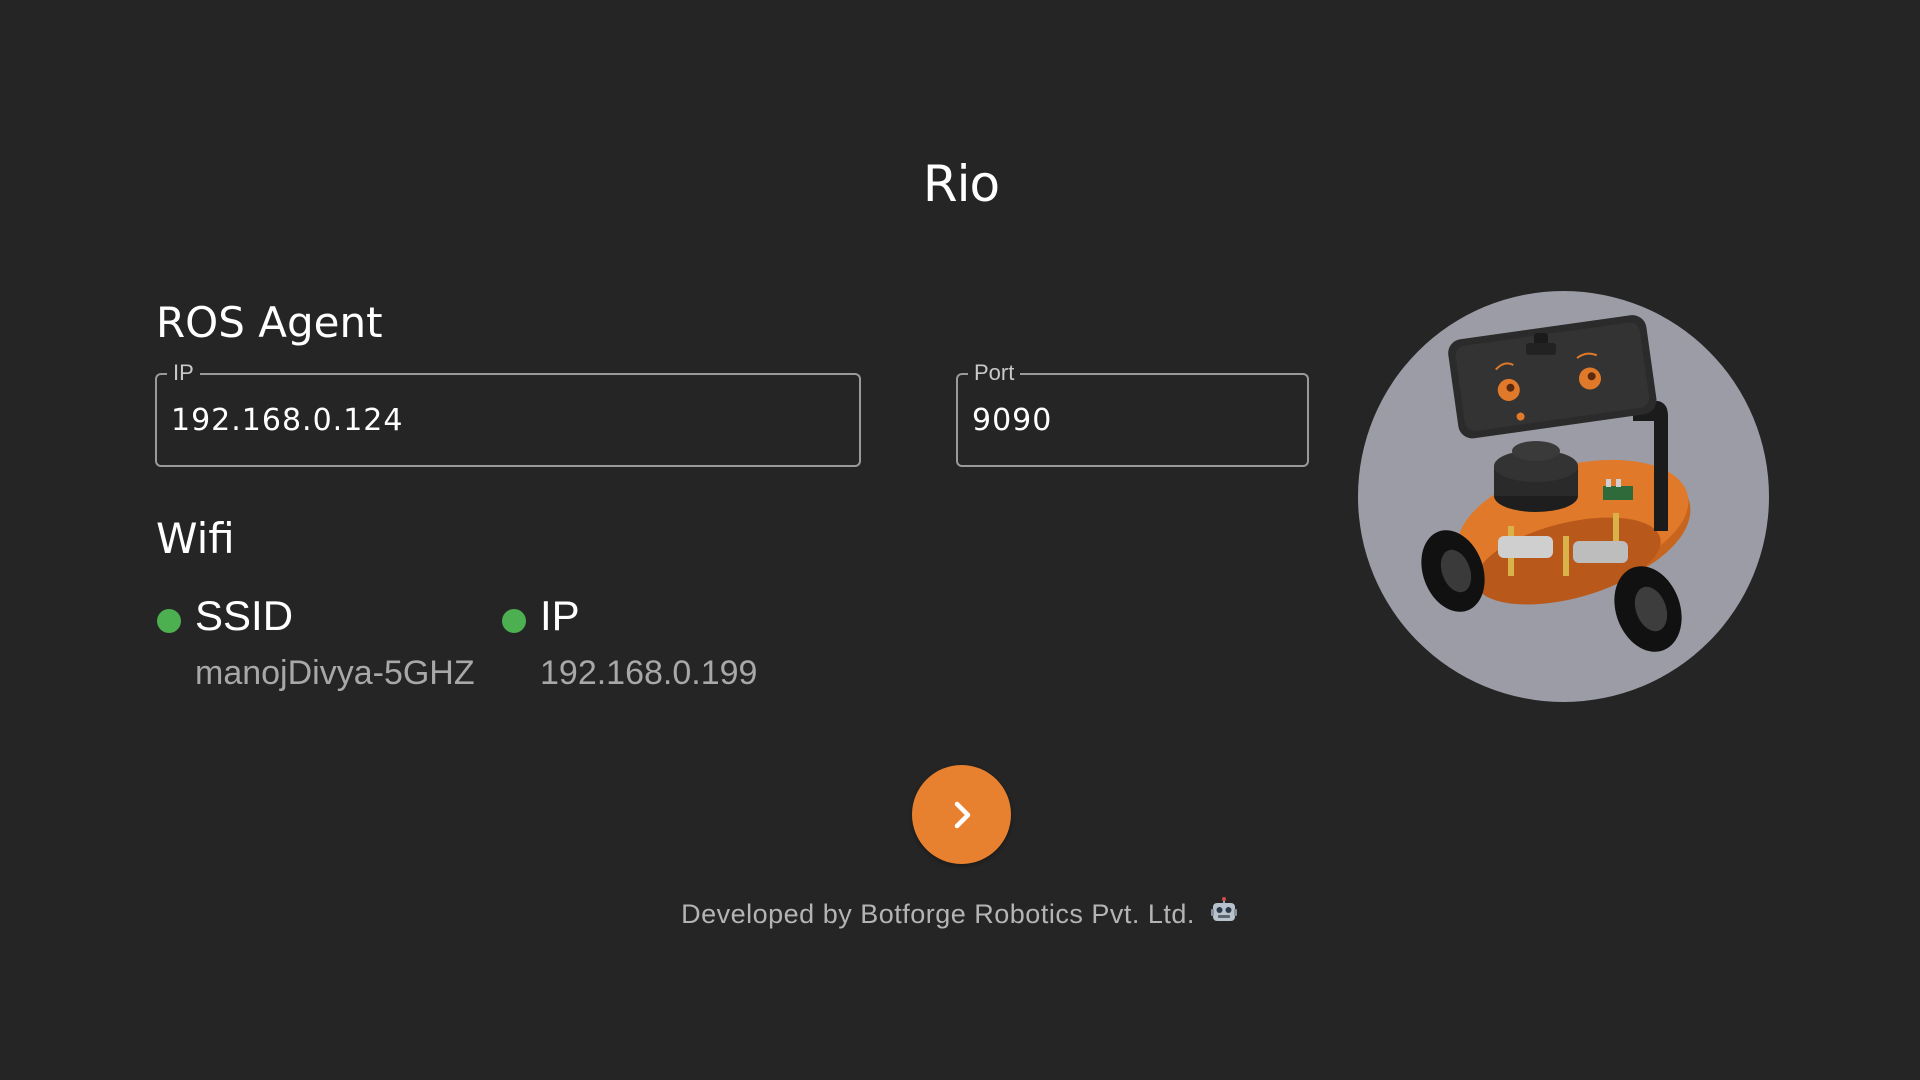 The width and height of the screenshot is (1920, 1080). What do you see at coordinates (1223, 909) in the screenshot?
I see `robot-emoji-icon` at bounding box center [1223, 909].